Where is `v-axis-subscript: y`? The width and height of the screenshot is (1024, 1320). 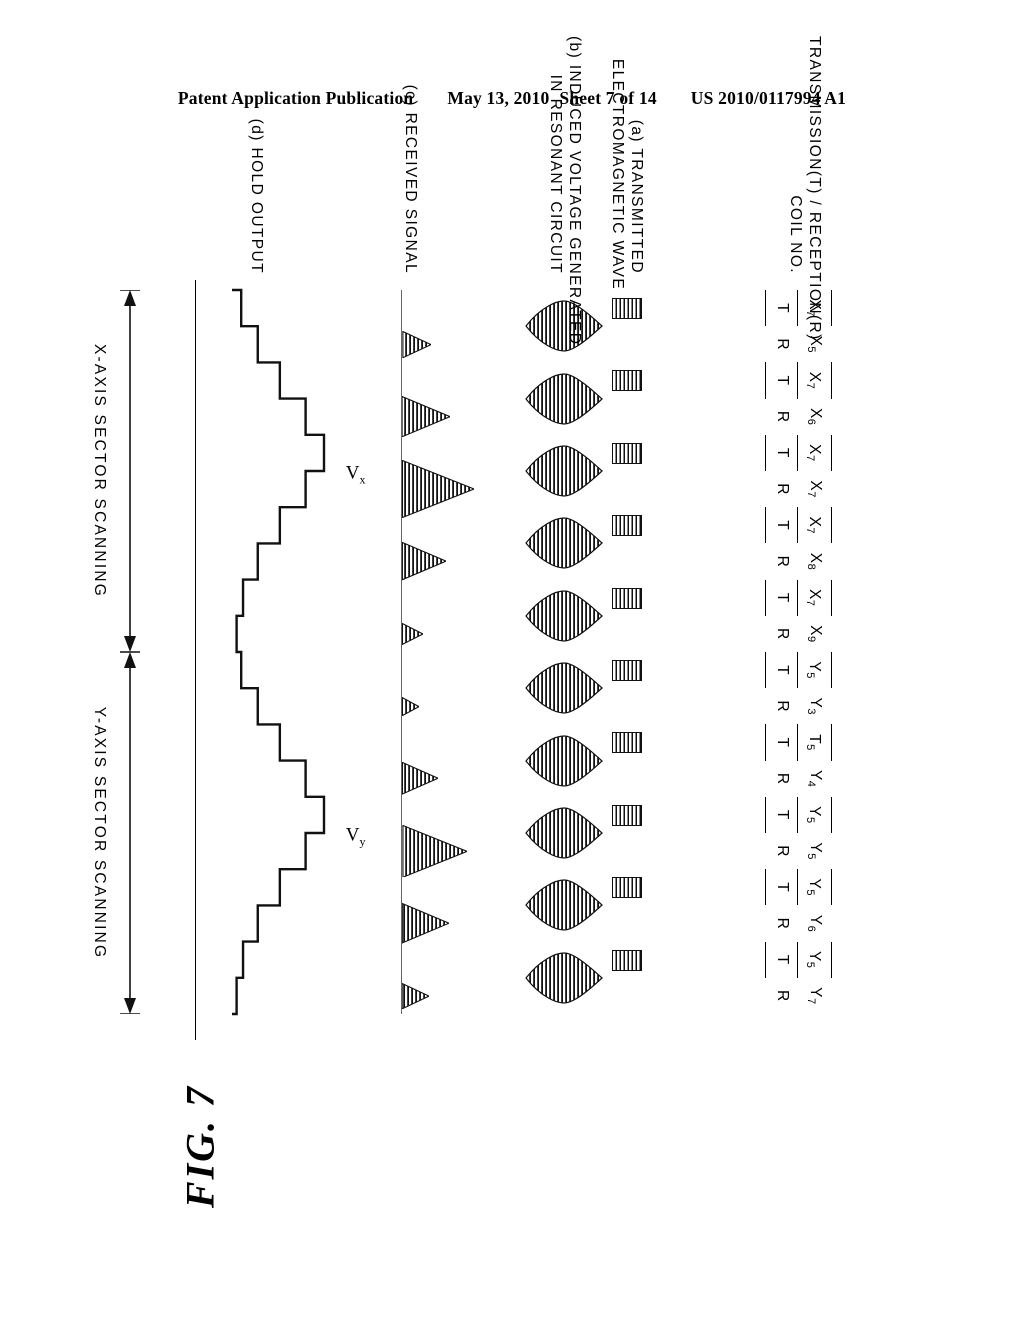
v-axis-subscript: y is located at coordinates (362, 841).